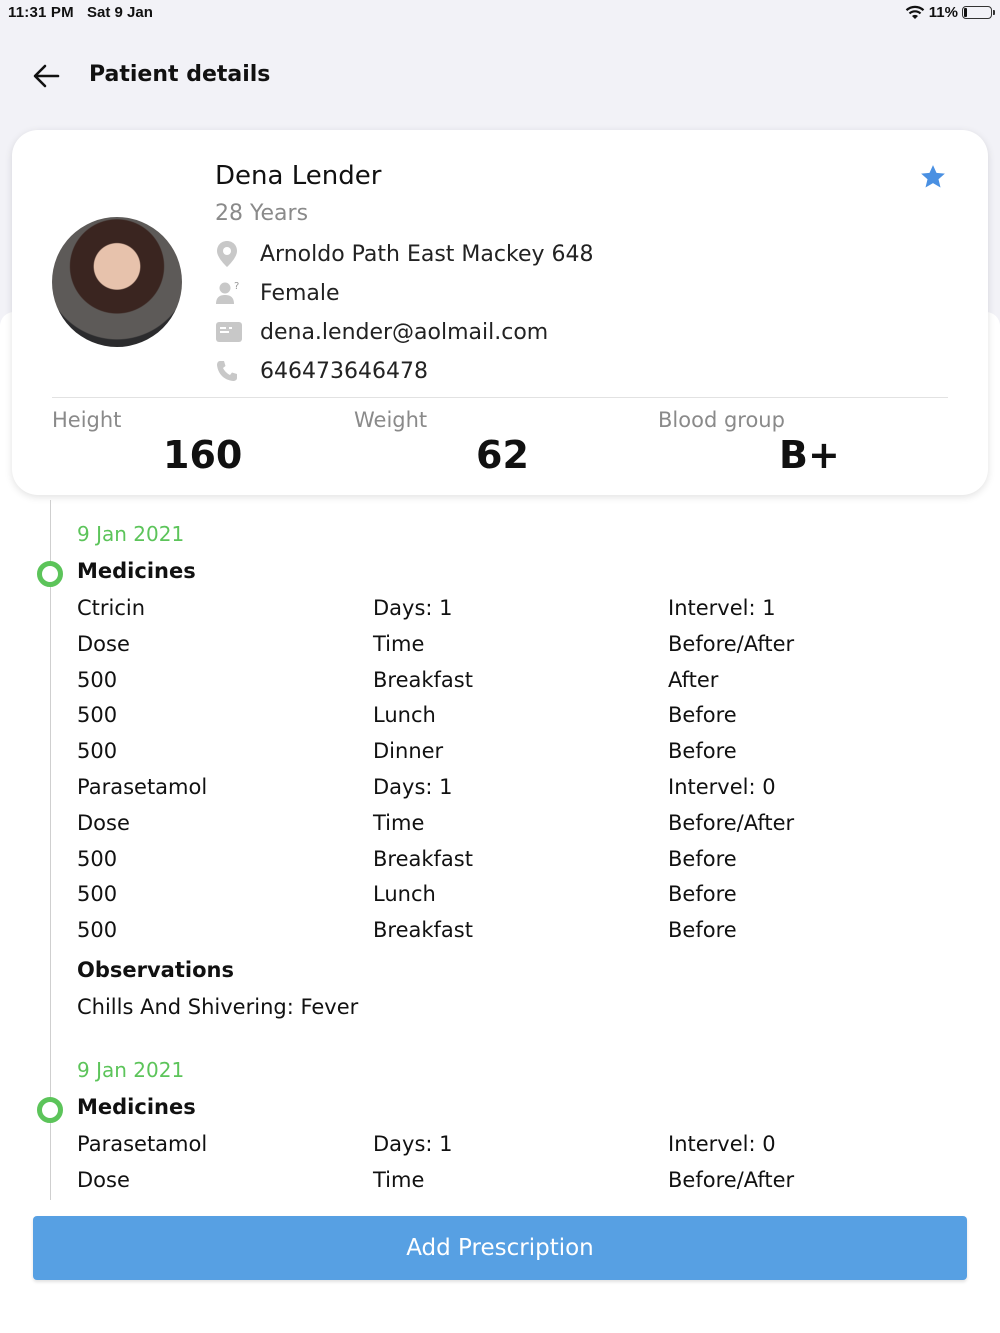 This screenshot has height=1333, width=1000. Describe the element at coordinates (232, 293) in the screenshot. I see `gender-person-icon: ?` at that location.